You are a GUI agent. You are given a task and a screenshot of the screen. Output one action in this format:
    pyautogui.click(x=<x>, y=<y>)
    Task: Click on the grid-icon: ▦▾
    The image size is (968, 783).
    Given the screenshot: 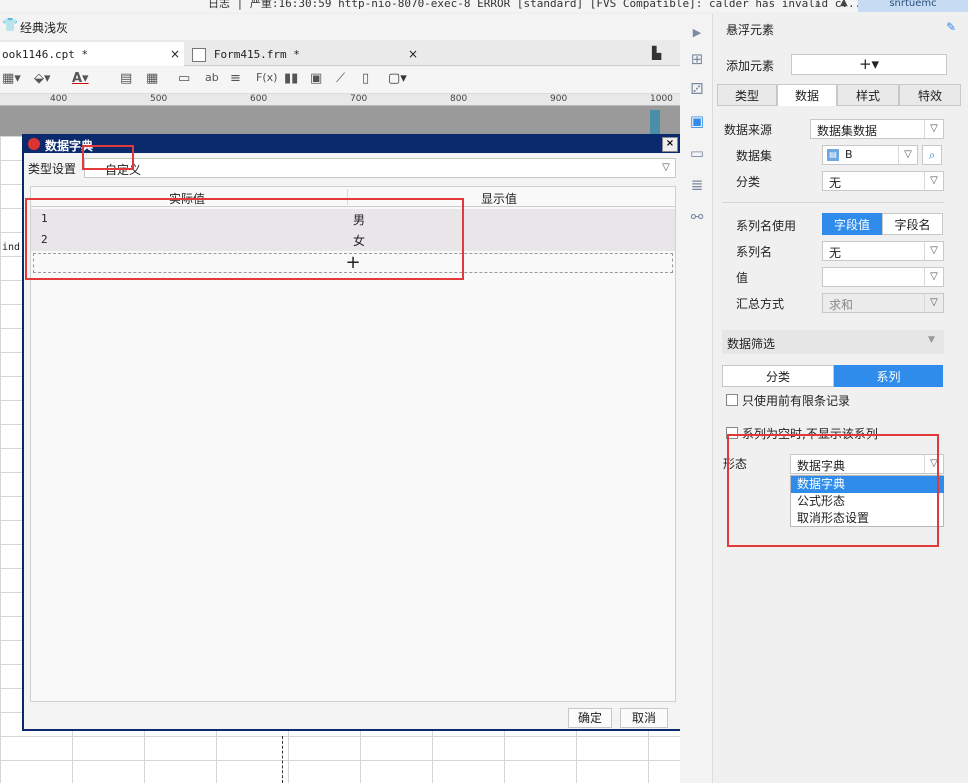 What is the action you would take?
    pyautogui.click(x=11, y=78)
    